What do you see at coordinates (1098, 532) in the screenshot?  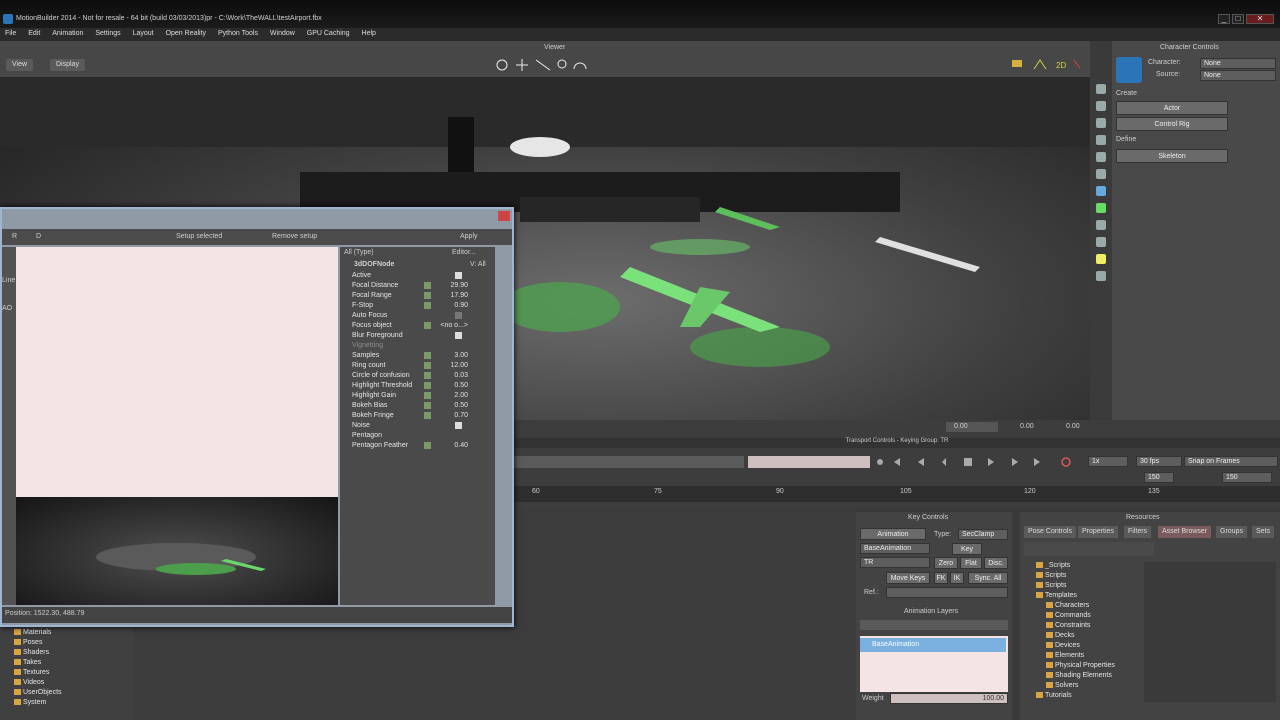 I see `tab-properties: Properties` at bounding box center [1098, 532].